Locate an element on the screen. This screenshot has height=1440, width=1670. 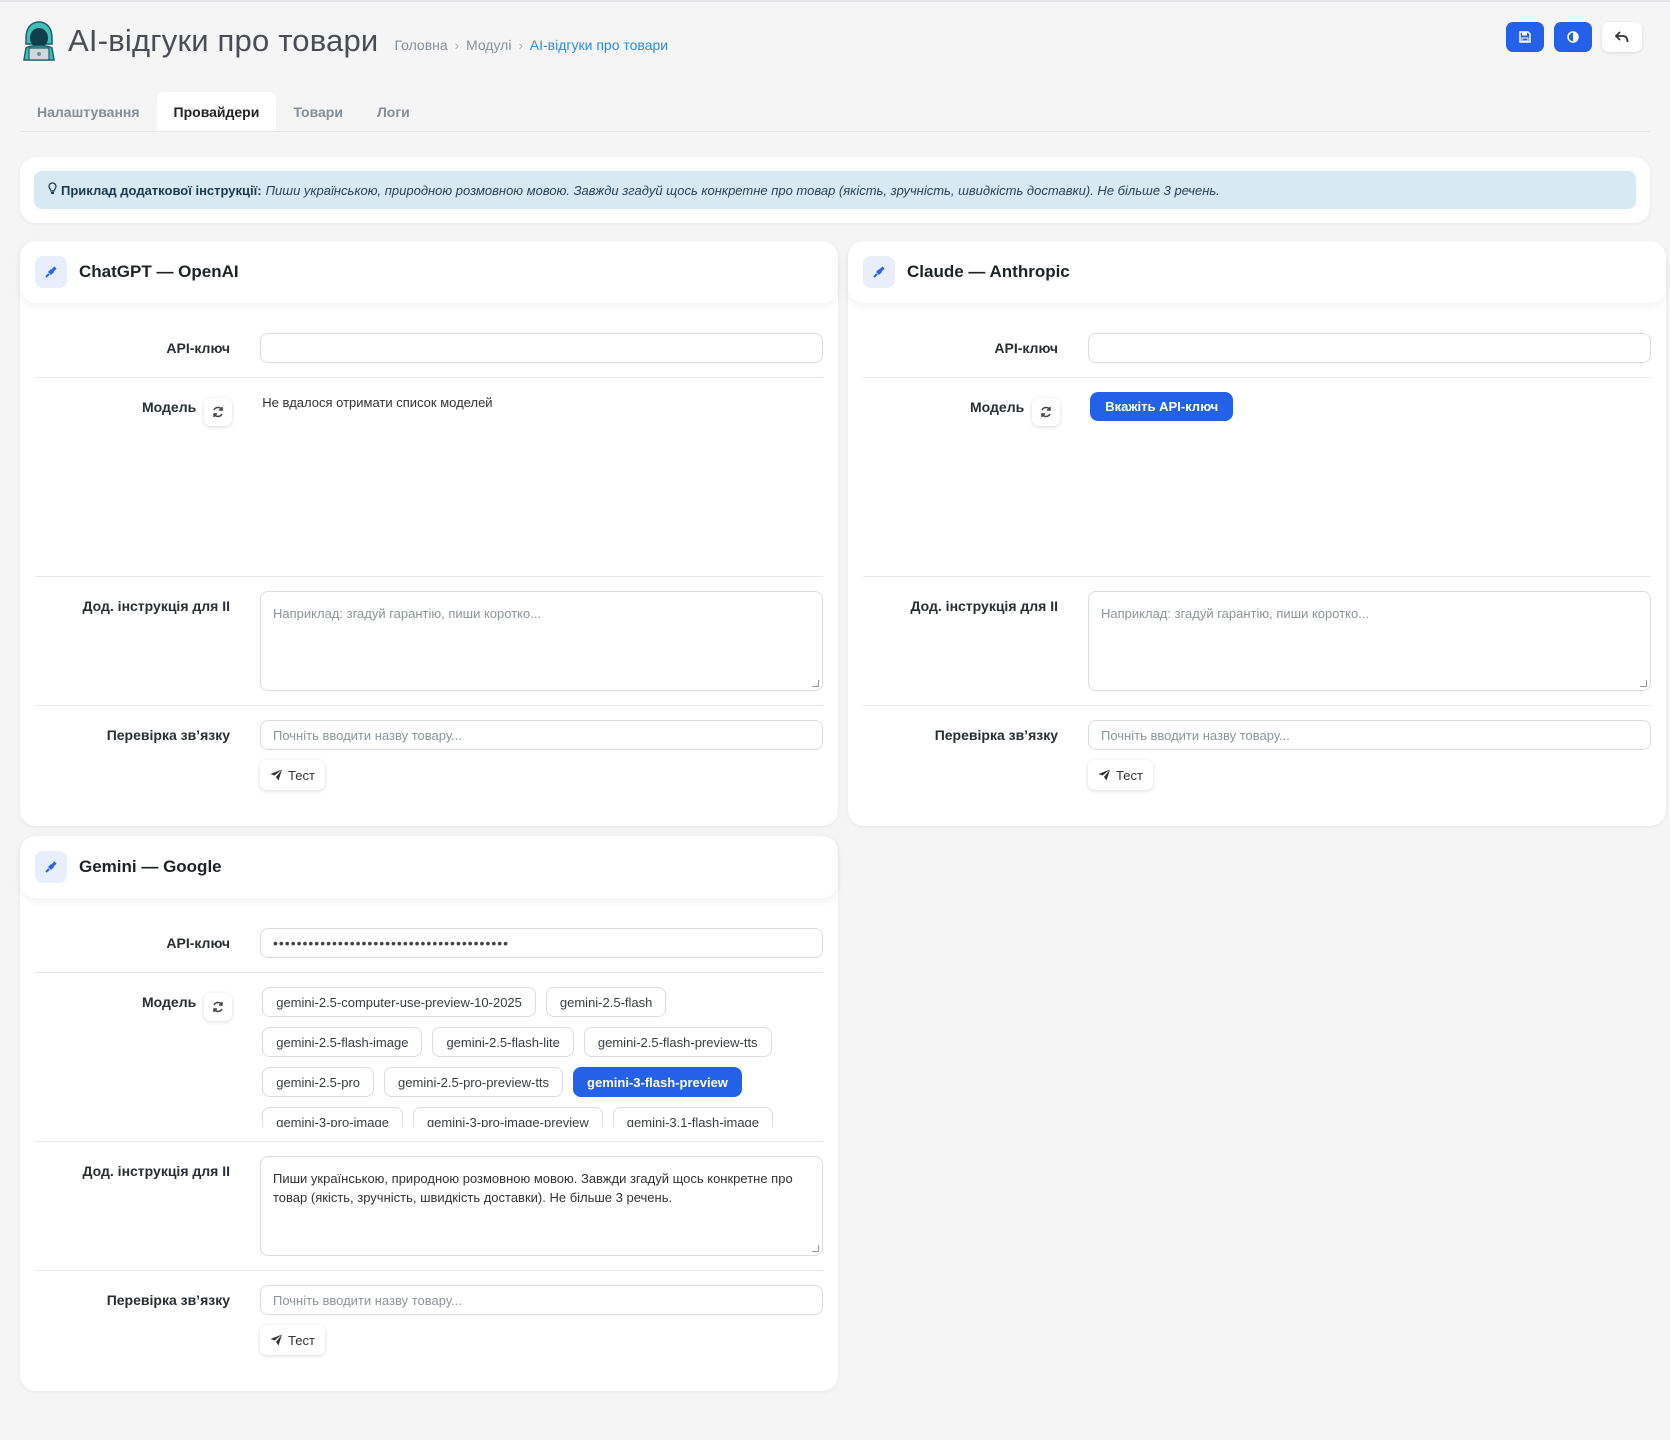
breadcrumb-home: Головна is located at coordinates (420, 45).